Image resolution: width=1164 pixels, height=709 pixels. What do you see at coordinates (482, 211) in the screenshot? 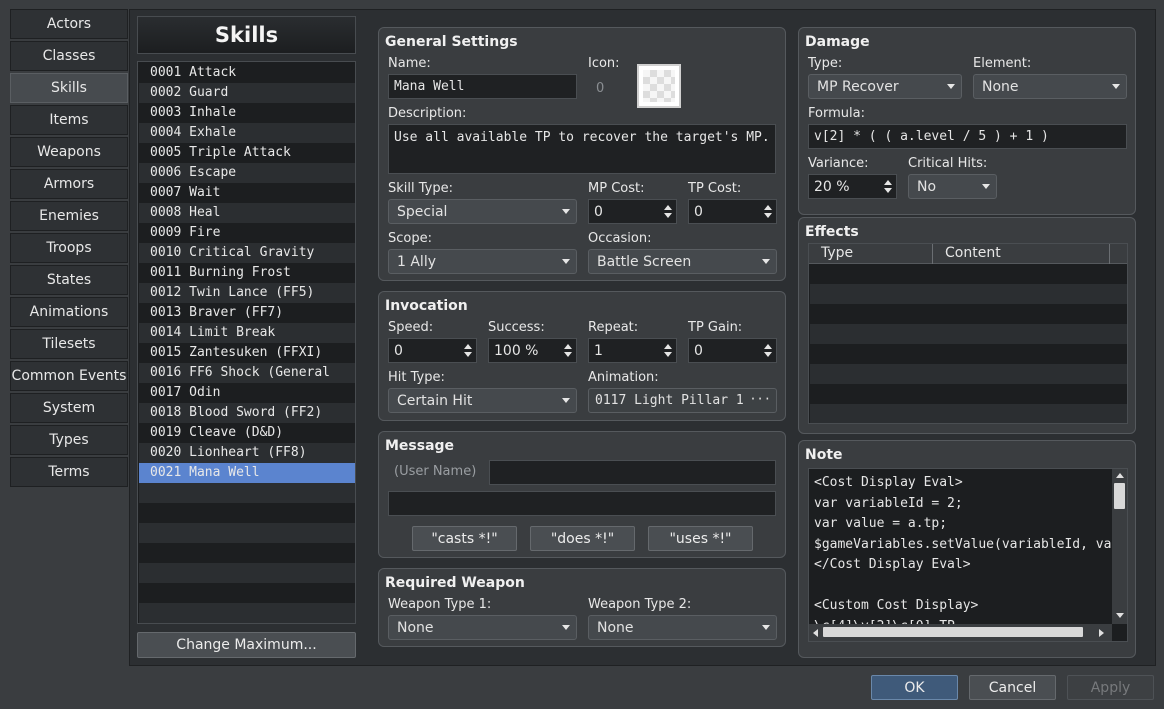
I see `skill-type-select: Special` at bounding box center [482, 211].